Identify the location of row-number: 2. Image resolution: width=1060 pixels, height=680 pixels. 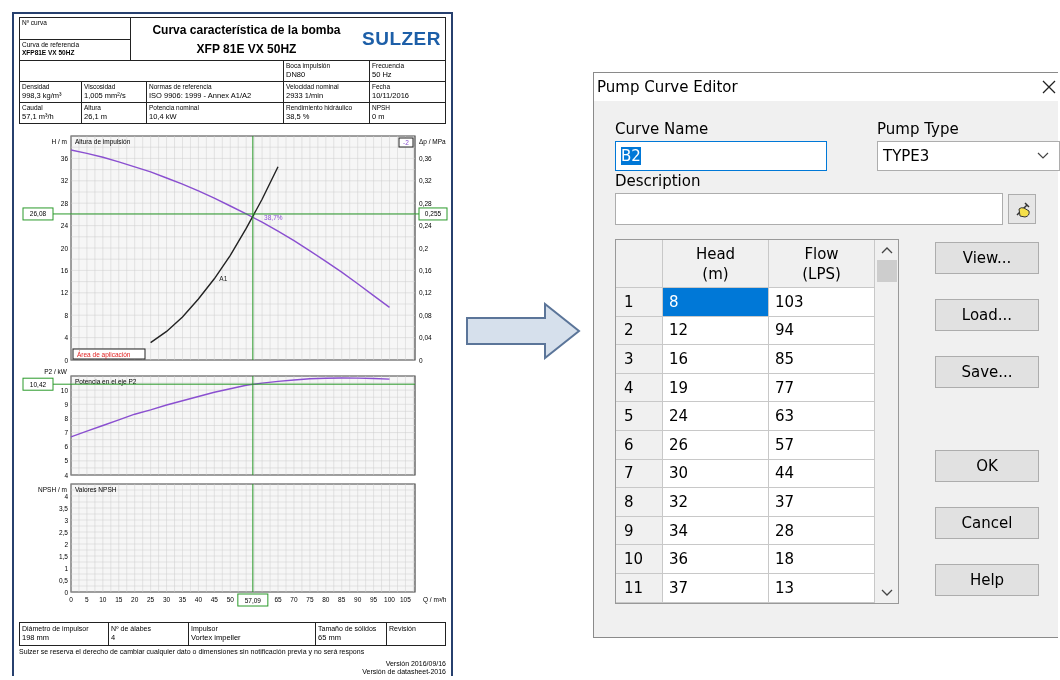
(639, 331).